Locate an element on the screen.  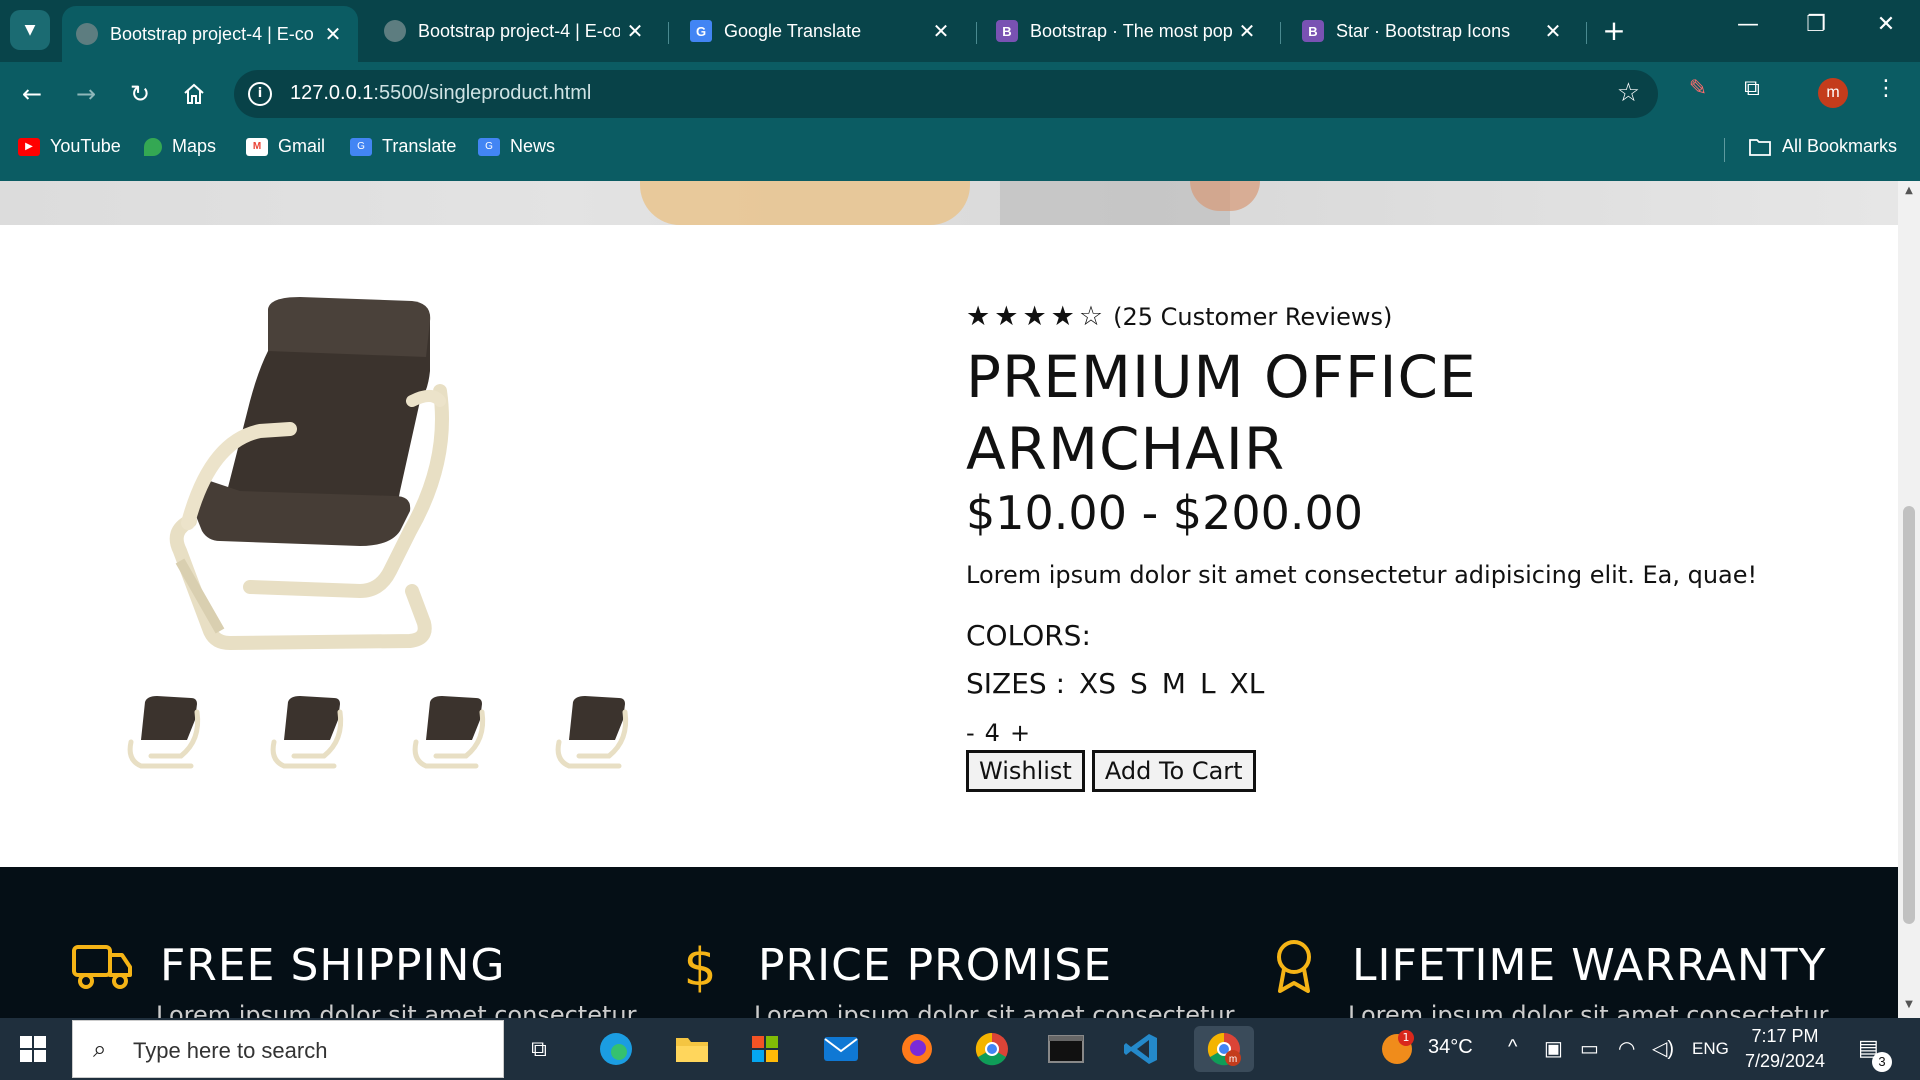
size-option: XS is located at coordinates (1097, 683).